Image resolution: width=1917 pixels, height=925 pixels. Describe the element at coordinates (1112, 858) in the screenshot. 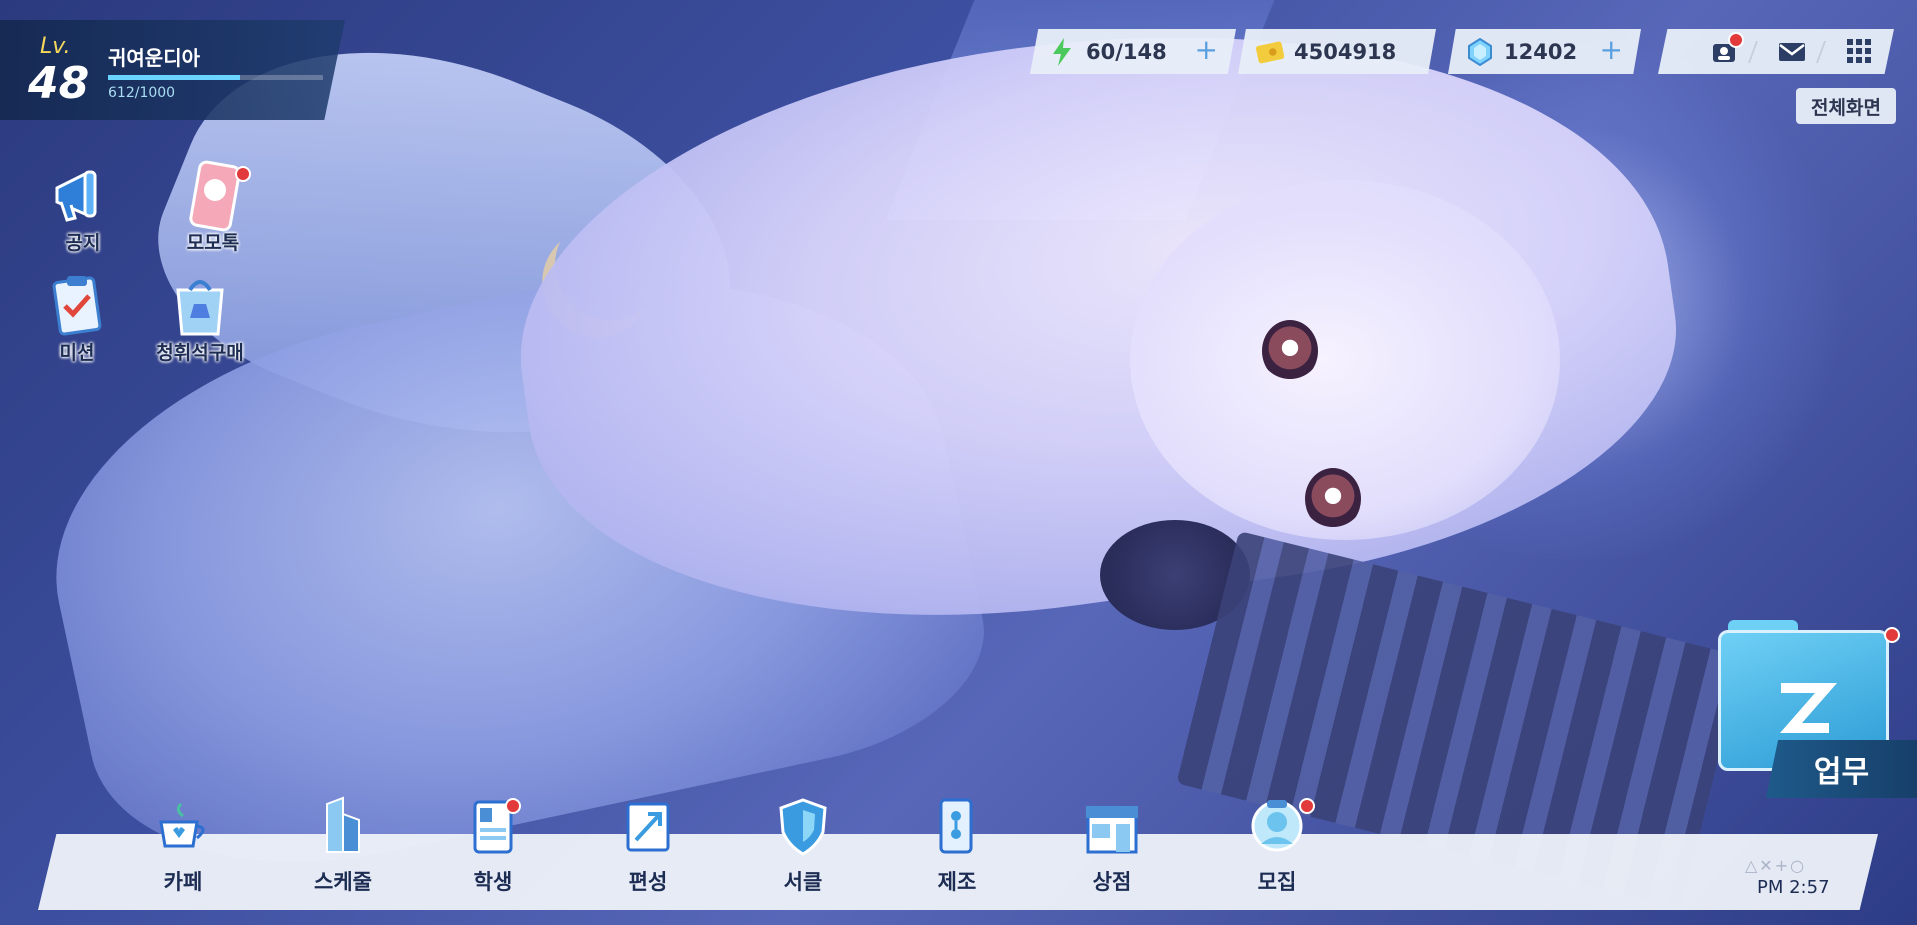

I see `nav-shop: 상점` at that location.